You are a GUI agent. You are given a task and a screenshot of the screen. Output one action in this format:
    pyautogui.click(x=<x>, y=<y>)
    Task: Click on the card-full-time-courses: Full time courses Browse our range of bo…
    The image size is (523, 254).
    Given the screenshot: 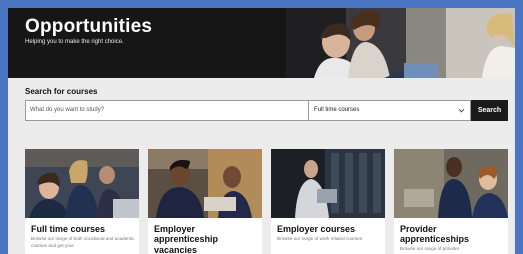 What is the action you would take?
    pyautogui.click(x=82, y=201)
    